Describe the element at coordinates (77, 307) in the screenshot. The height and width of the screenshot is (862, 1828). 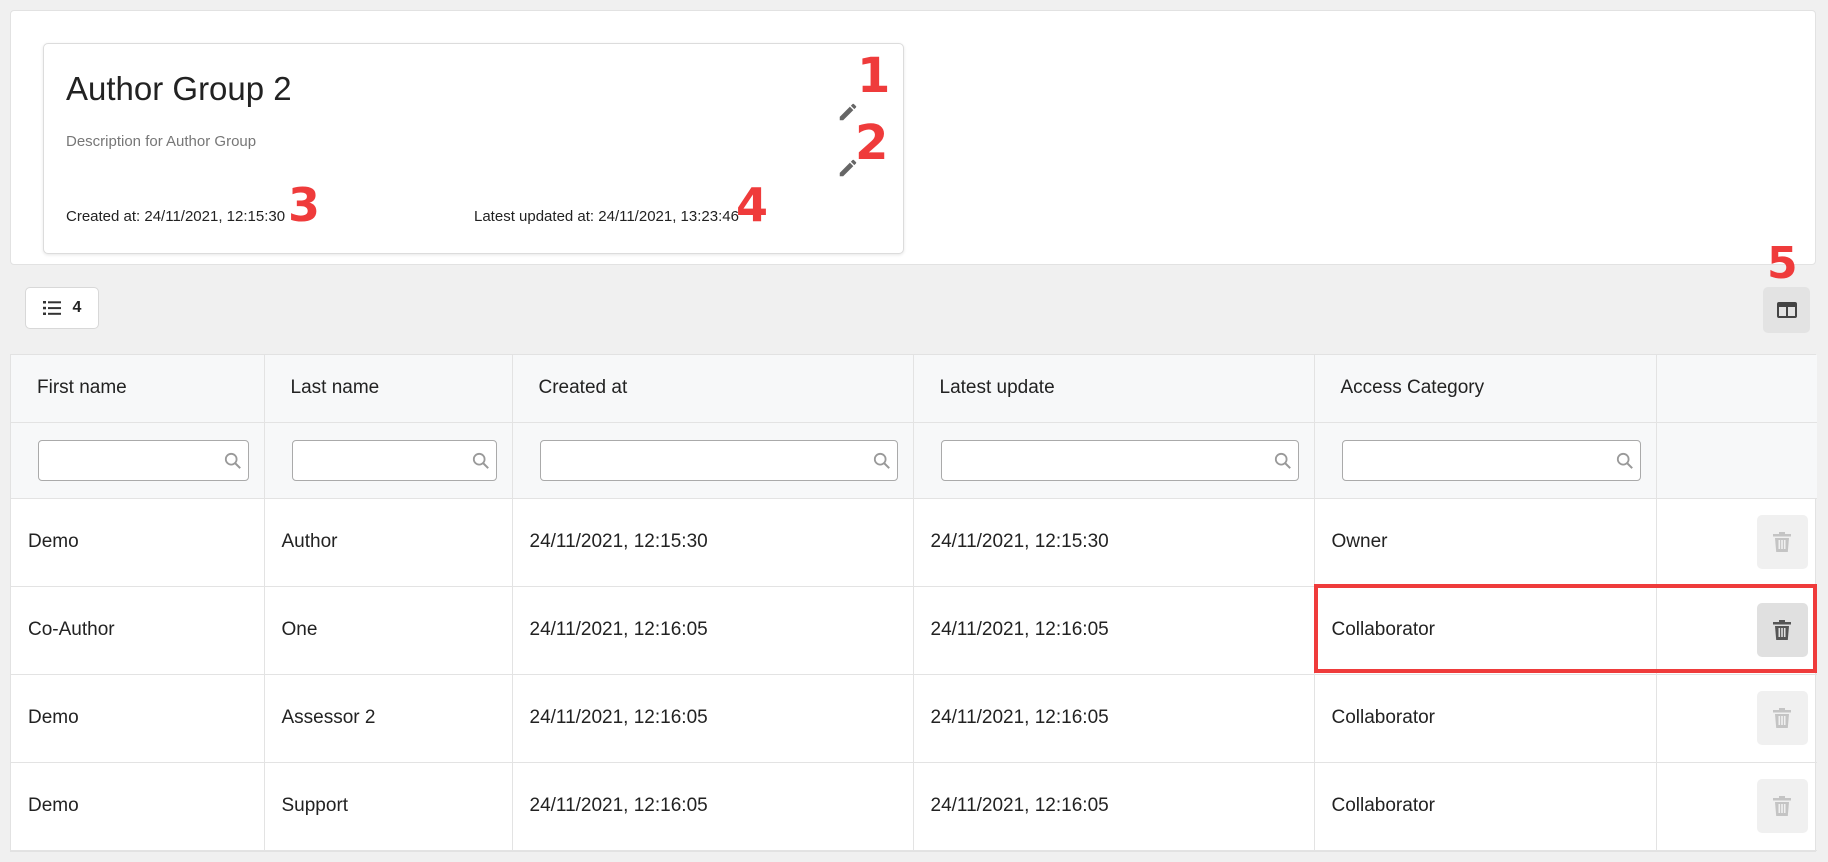
I see `row-count: 4` at that location.